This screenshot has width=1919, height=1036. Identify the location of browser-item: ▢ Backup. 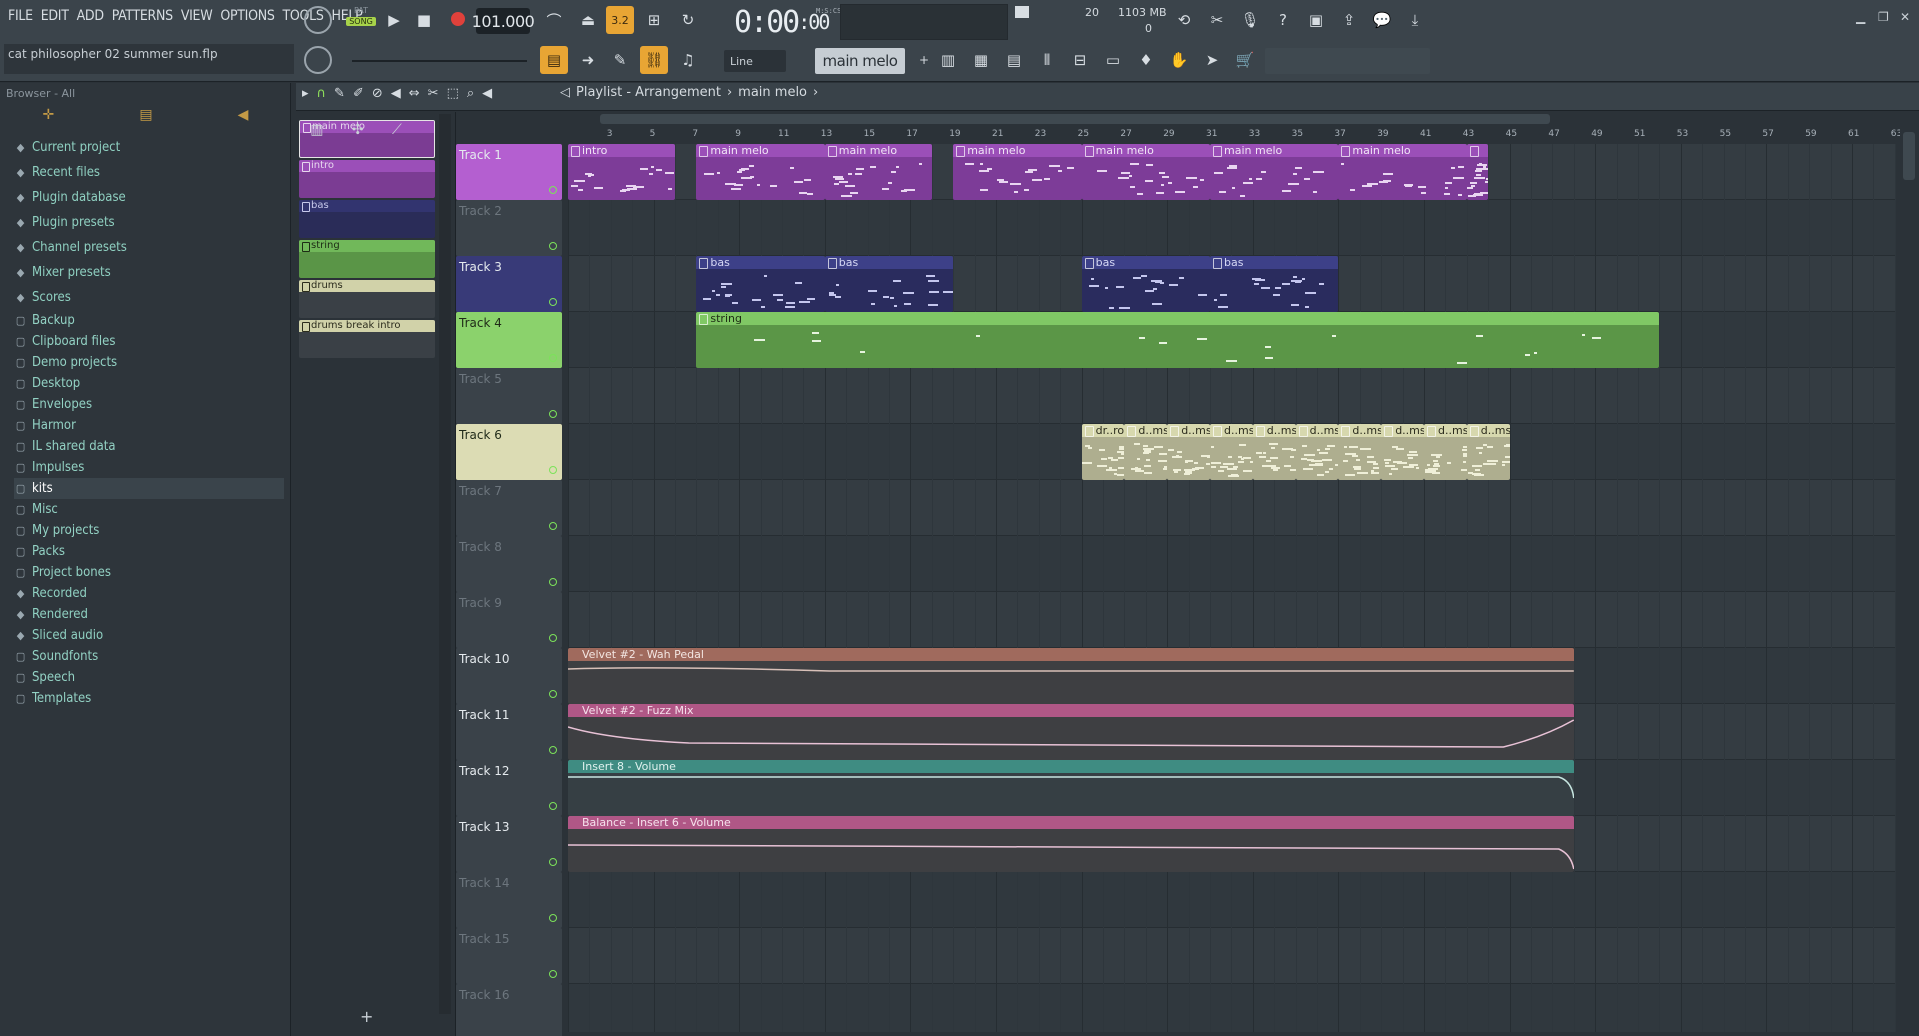
(149, 320).